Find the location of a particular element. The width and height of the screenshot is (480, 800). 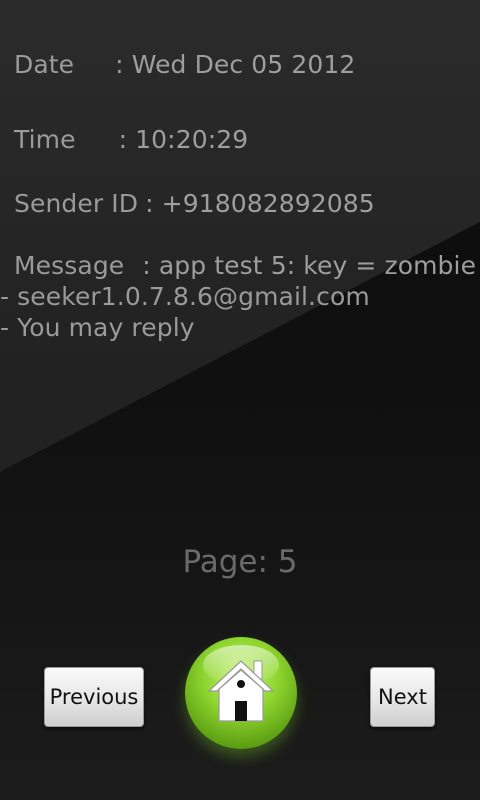

date-row: Date : Wed Dec 05 2012 is located at coordinates (184, 64).